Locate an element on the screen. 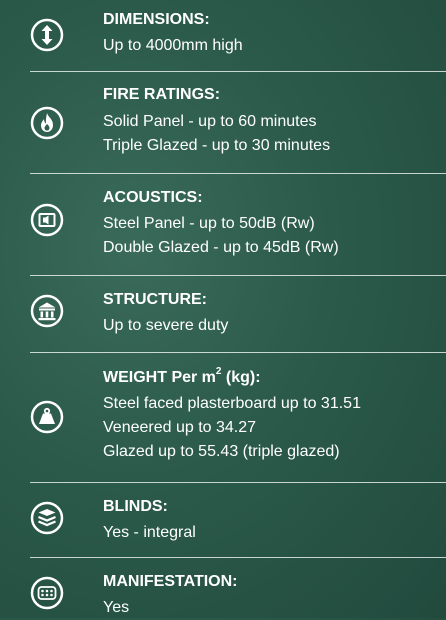 The image size is (446, 620). blinds-layers-icon is located at coordinates (47, 518).